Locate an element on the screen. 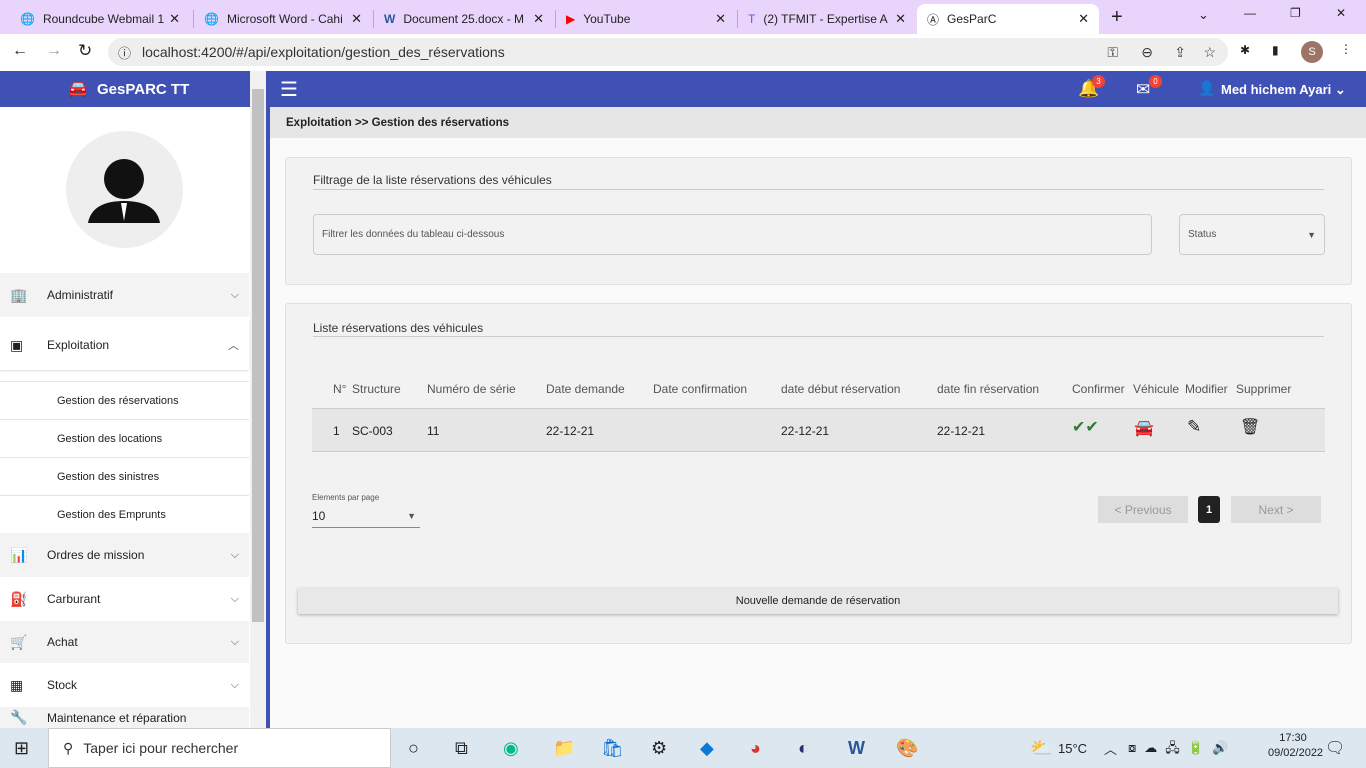 The height and width of the screenshot is (768, 1366). sidebar-sub-reservations: Gestion des réservations is located at coordinates (124, 400).